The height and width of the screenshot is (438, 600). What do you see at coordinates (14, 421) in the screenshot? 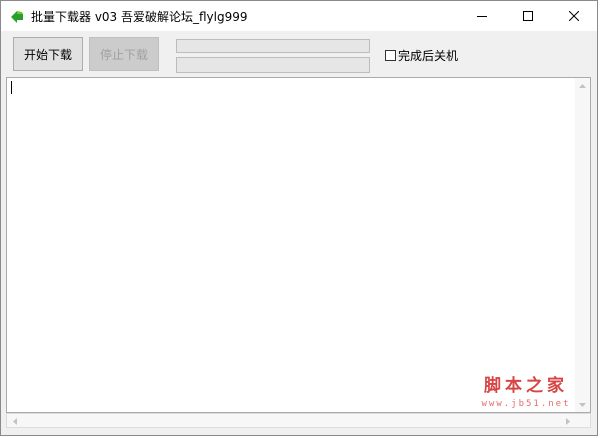
I see `scroll-left-icon` at bounding box center [14, 421].